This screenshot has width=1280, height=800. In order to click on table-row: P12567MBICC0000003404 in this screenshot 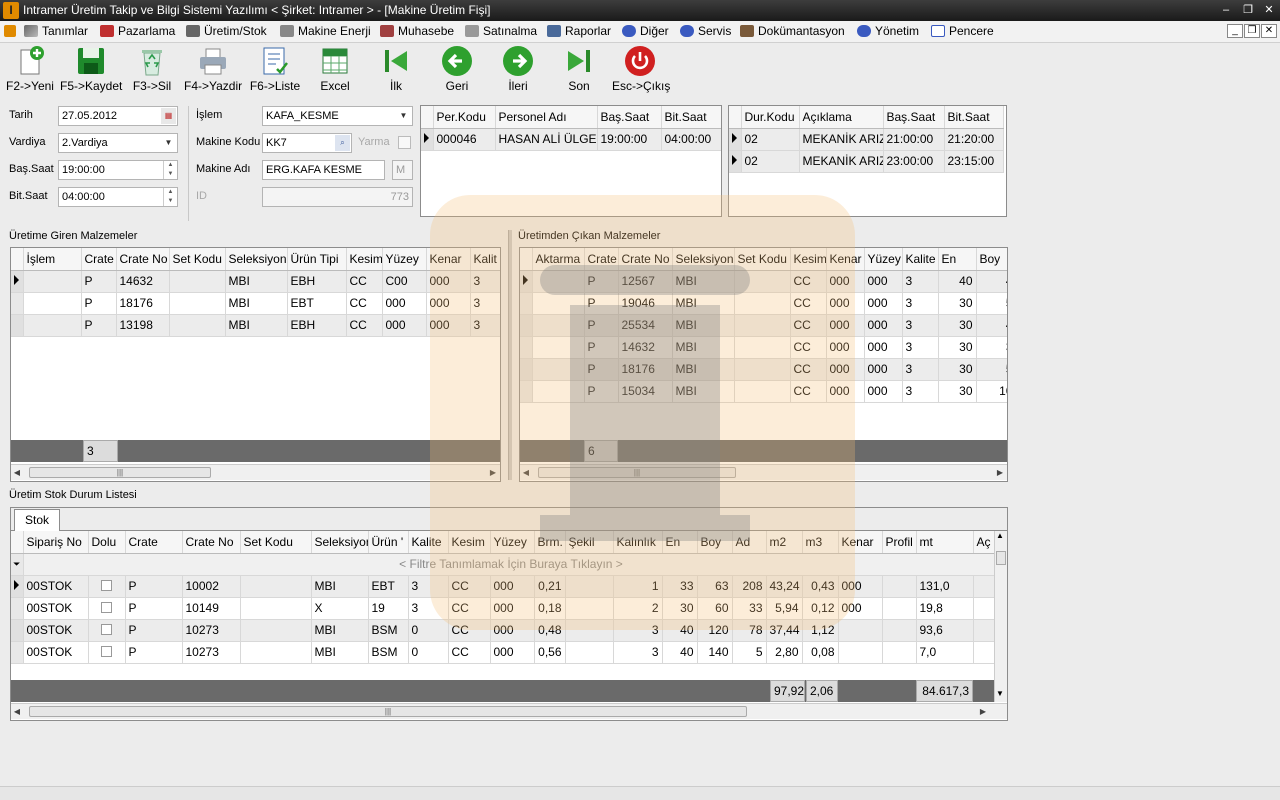, I will do `click(763, 281)`.